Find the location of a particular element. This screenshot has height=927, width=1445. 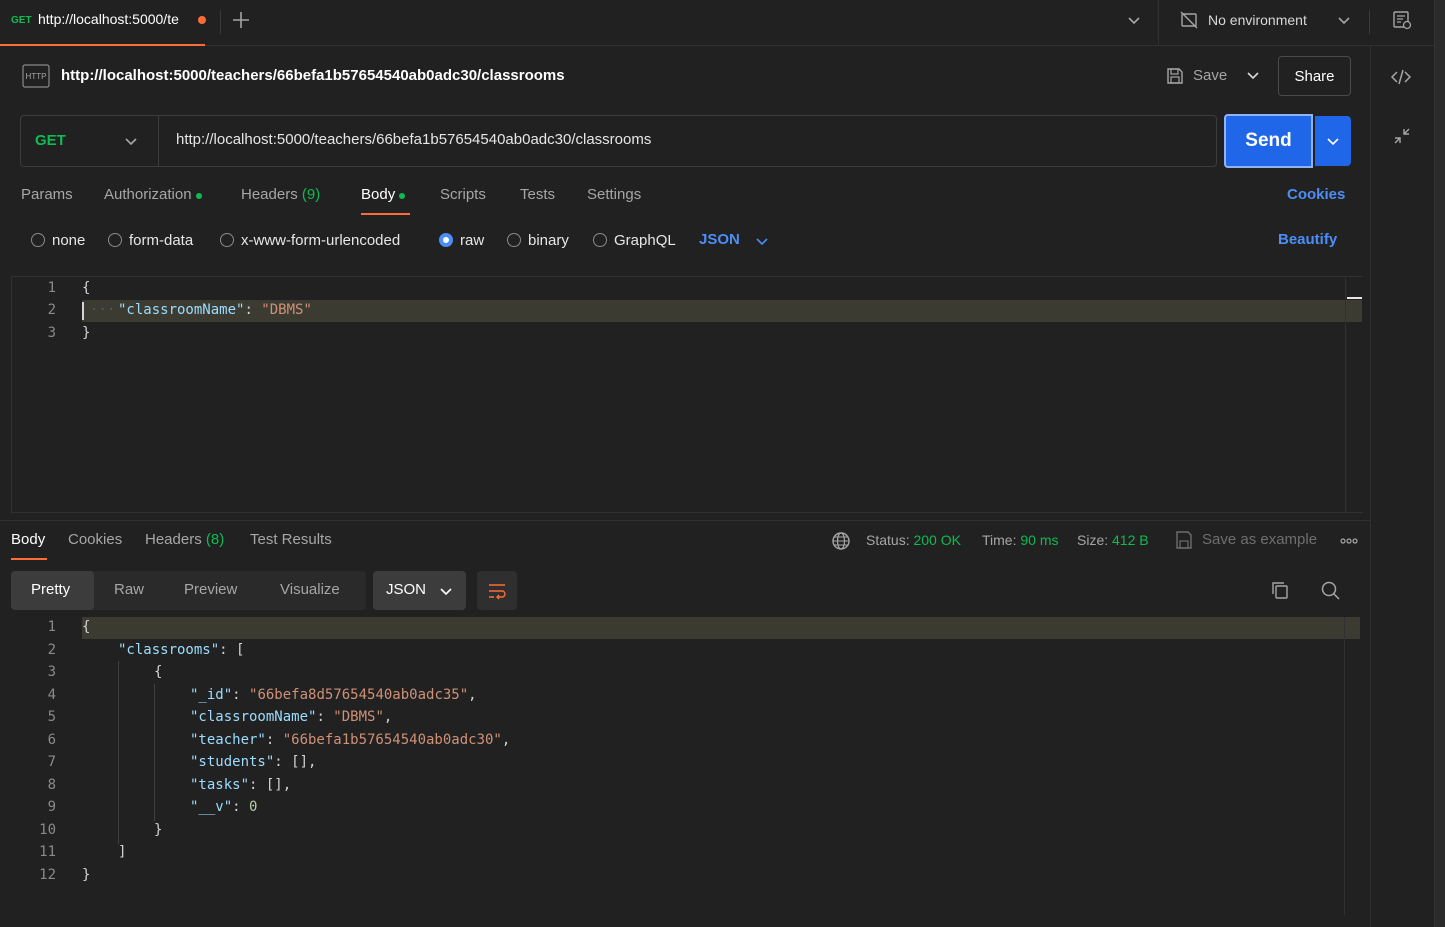

json-punct: : [ is located at coordinates (232, 650).